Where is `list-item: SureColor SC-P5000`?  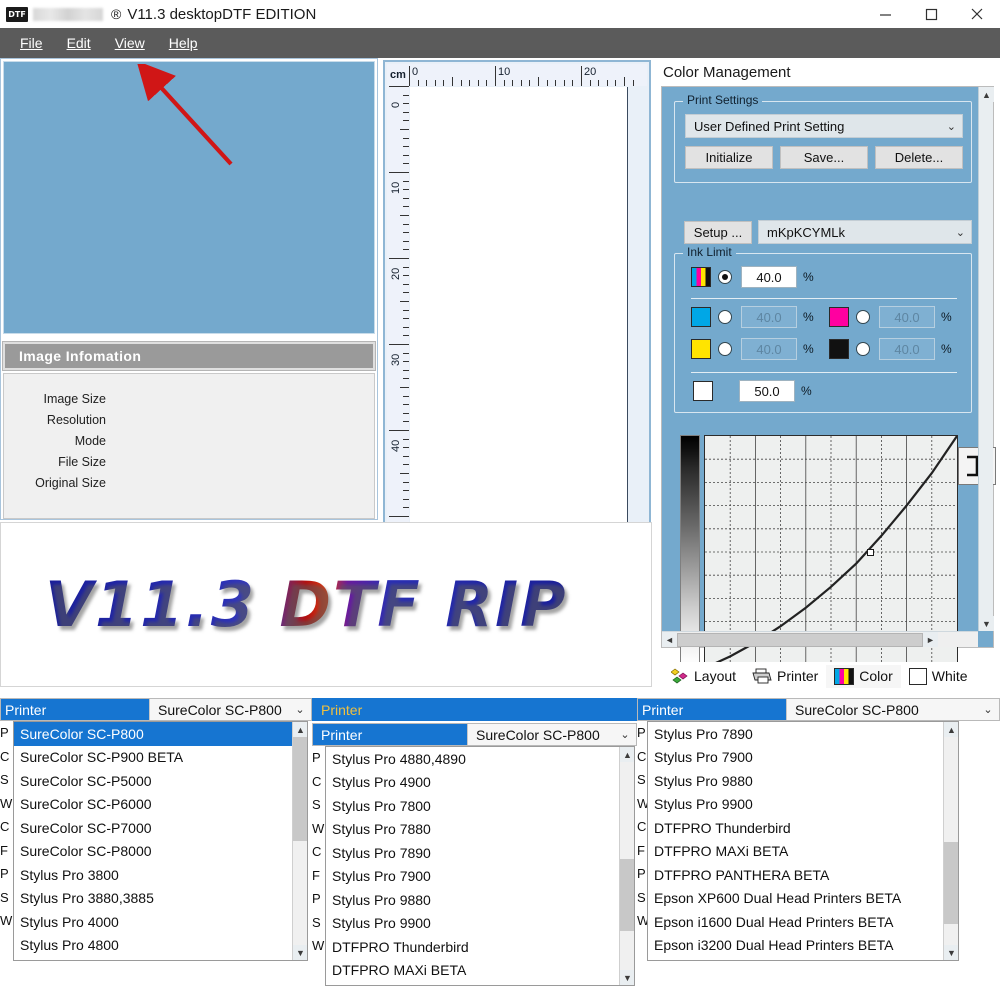 list-item: SureColor SC-P5000 is located at coordinates (160, 781).